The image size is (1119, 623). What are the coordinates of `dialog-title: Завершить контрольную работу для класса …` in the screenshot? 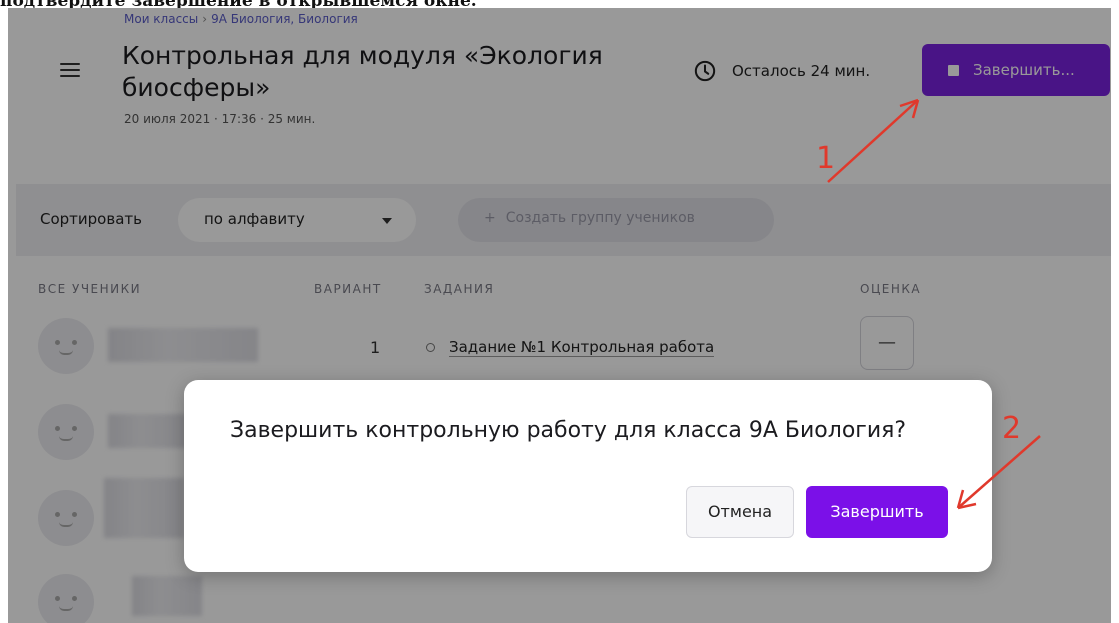 It's located at (568, 430).